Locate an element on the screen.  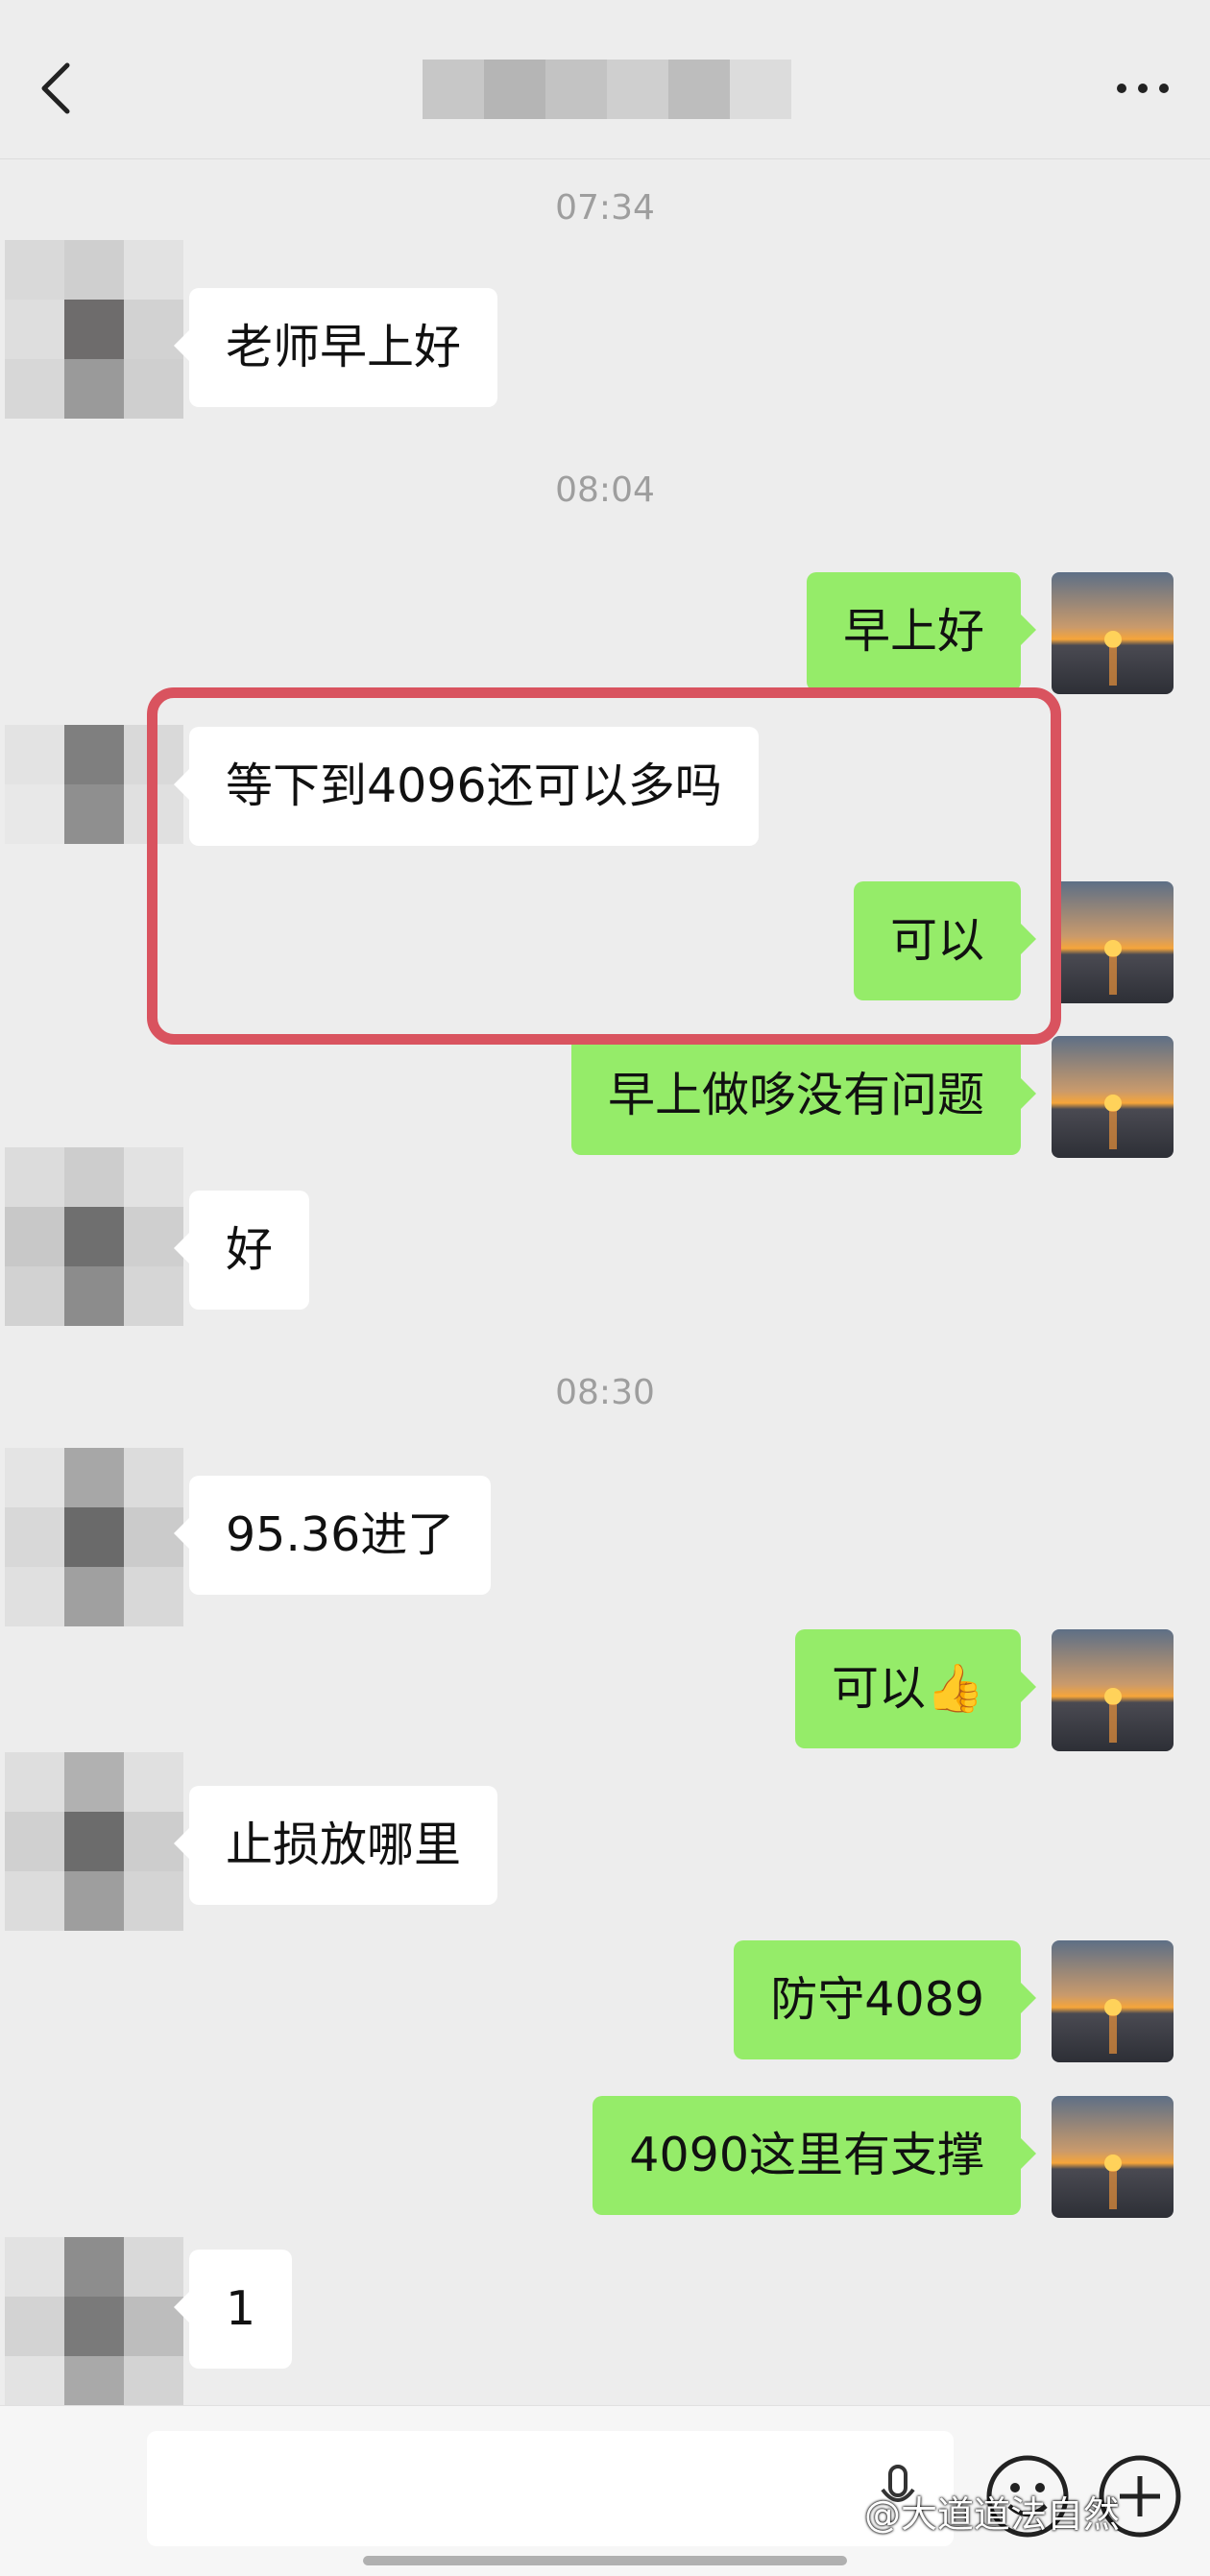
home-indicator is located at coordinates (605, 2560).